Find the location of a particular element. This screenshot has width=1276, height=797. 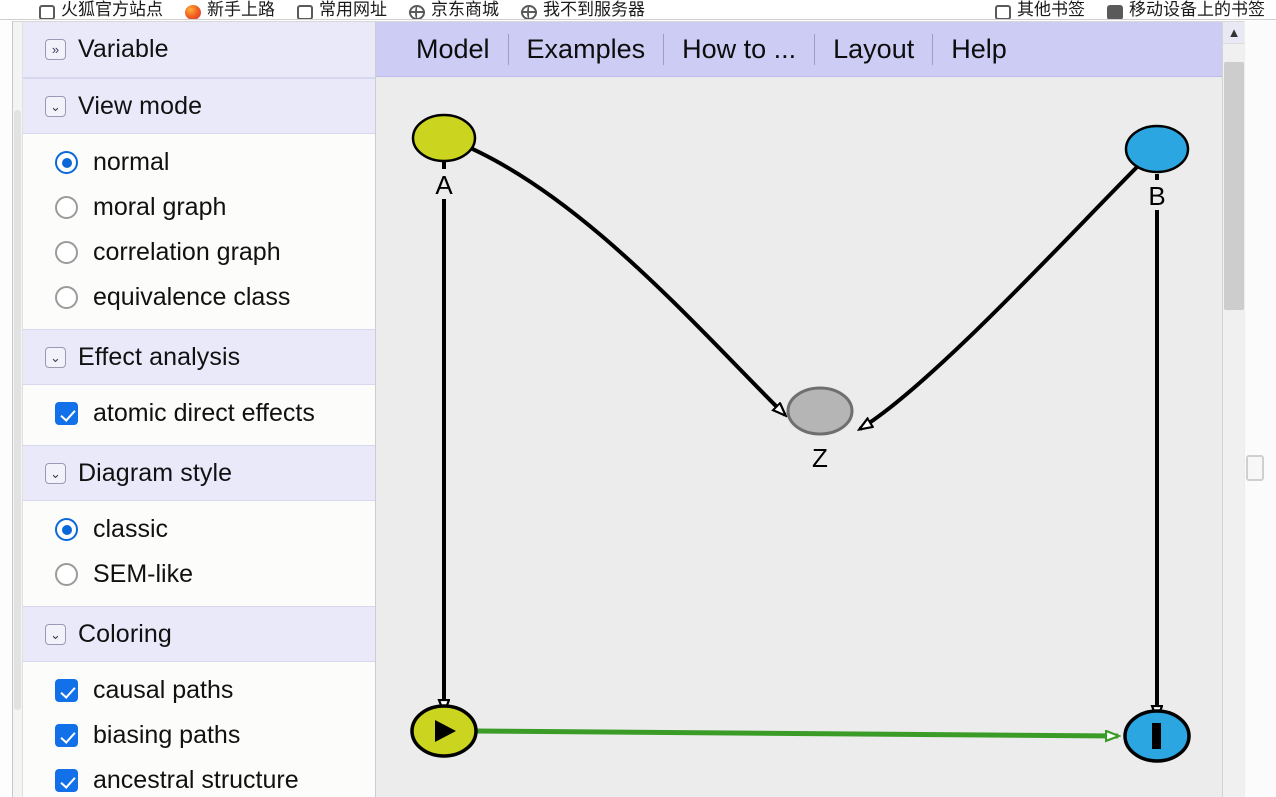

dag-node-outcome is located at coordinates (1157, 736).